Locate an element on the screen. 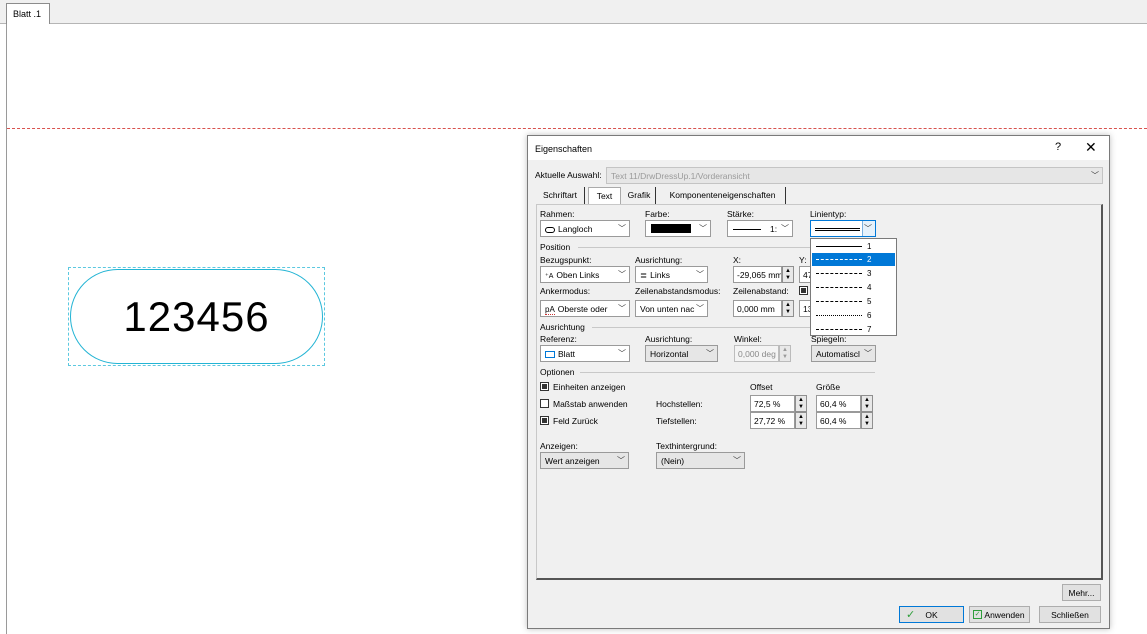 This screenshot has height=634, width=1147. linetype-option: 5 is located at coordinates (853, 301).